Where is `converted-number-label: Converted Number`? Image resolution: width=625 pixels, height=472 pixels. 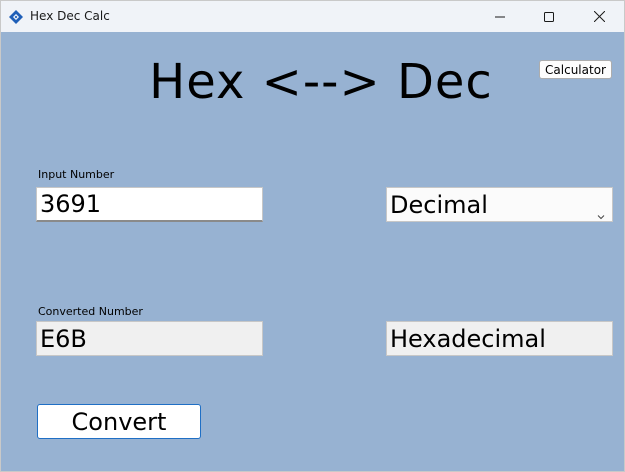
converted-number-label: Converted Number is located at coordinates (90, 311).